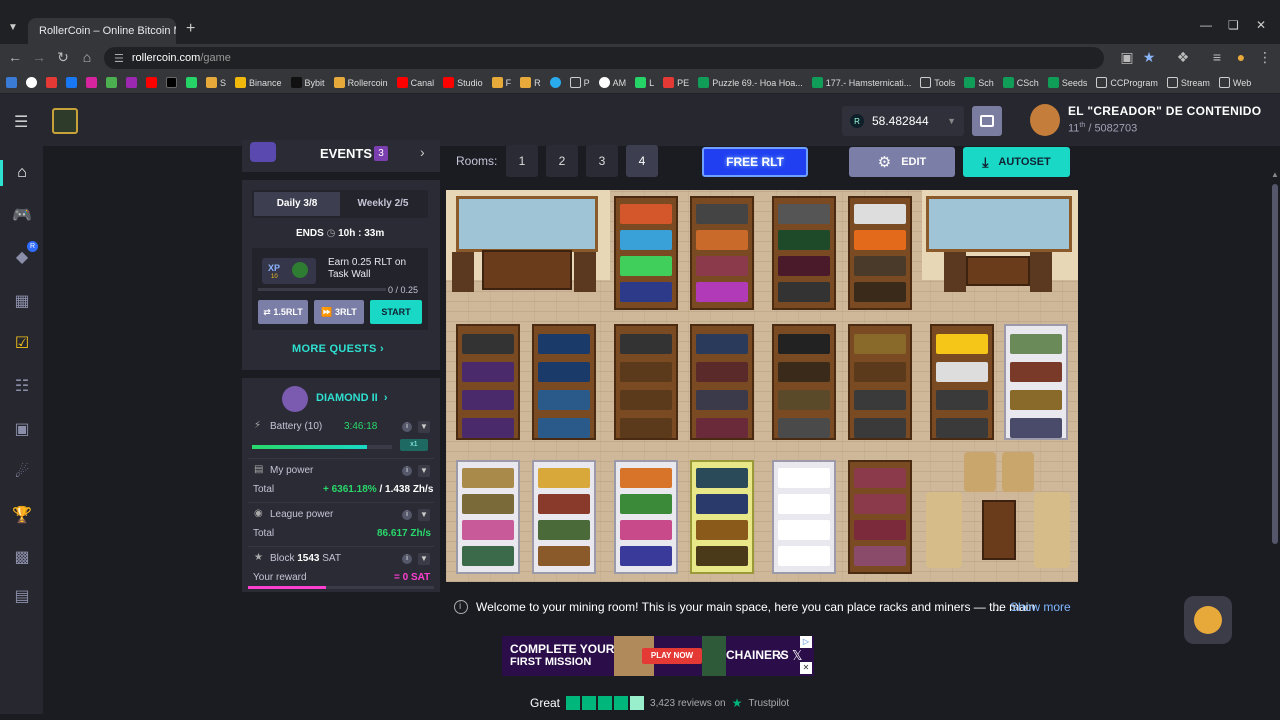 Image resolution: width=1280 pixels, height=720 pixels. I want to click on bookmark-star-icon: ★, so click(1149, 57).